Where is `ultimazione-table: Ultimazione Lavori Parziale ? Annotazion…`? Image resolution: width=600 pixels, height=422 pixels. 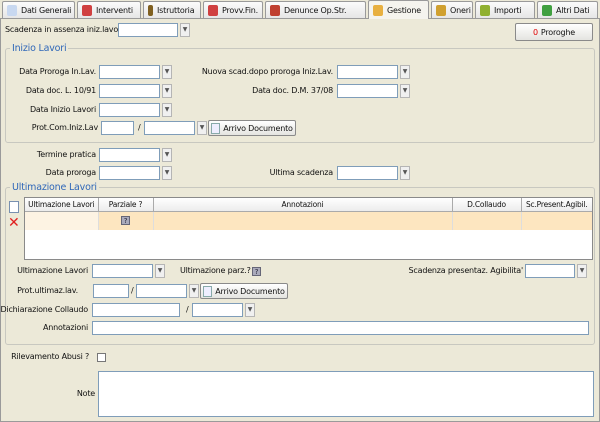
ultimazione-table: Ultimazione Lavori Parziale ? Annotazion… is located at coordinates (308, 228).